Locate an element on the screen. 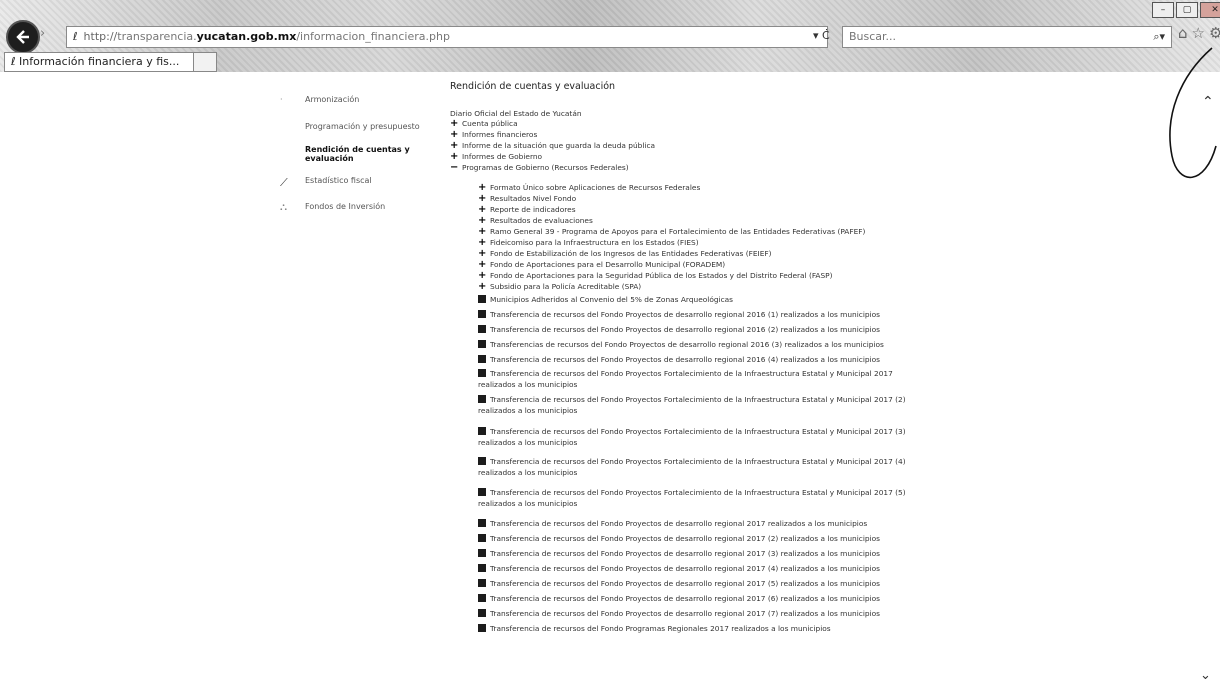 This screenshot has width=1220, height=696. tab-favicon-icon: ℓ is located at coordinates (15, 61).